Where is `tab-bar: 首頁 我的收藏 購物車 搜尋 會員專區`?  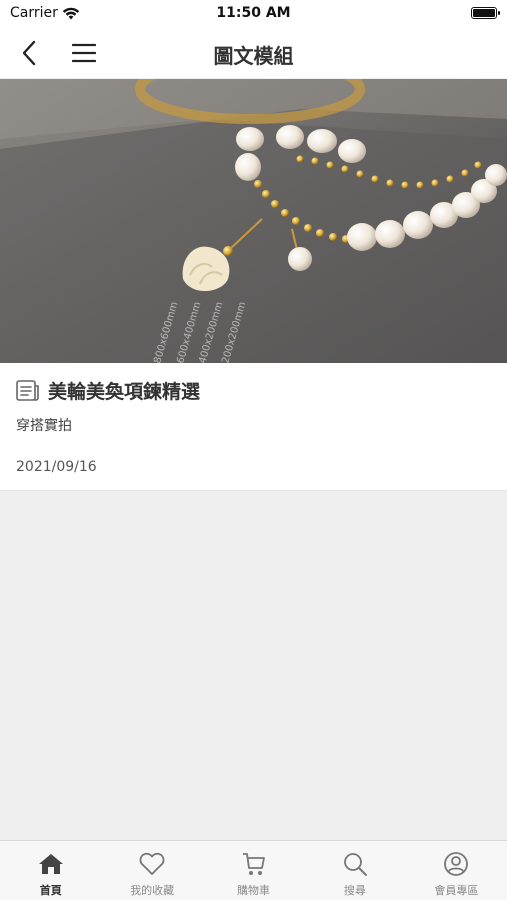 tab-bar: 首頁 我的收藏 購物車 搜尋 會員專區 is located at coordinates (253, 870).